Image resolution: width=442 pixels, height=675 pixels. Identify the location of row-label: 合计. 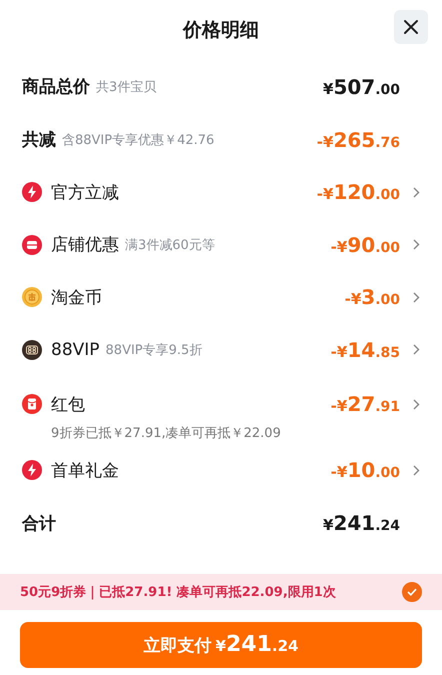
(39, 523).